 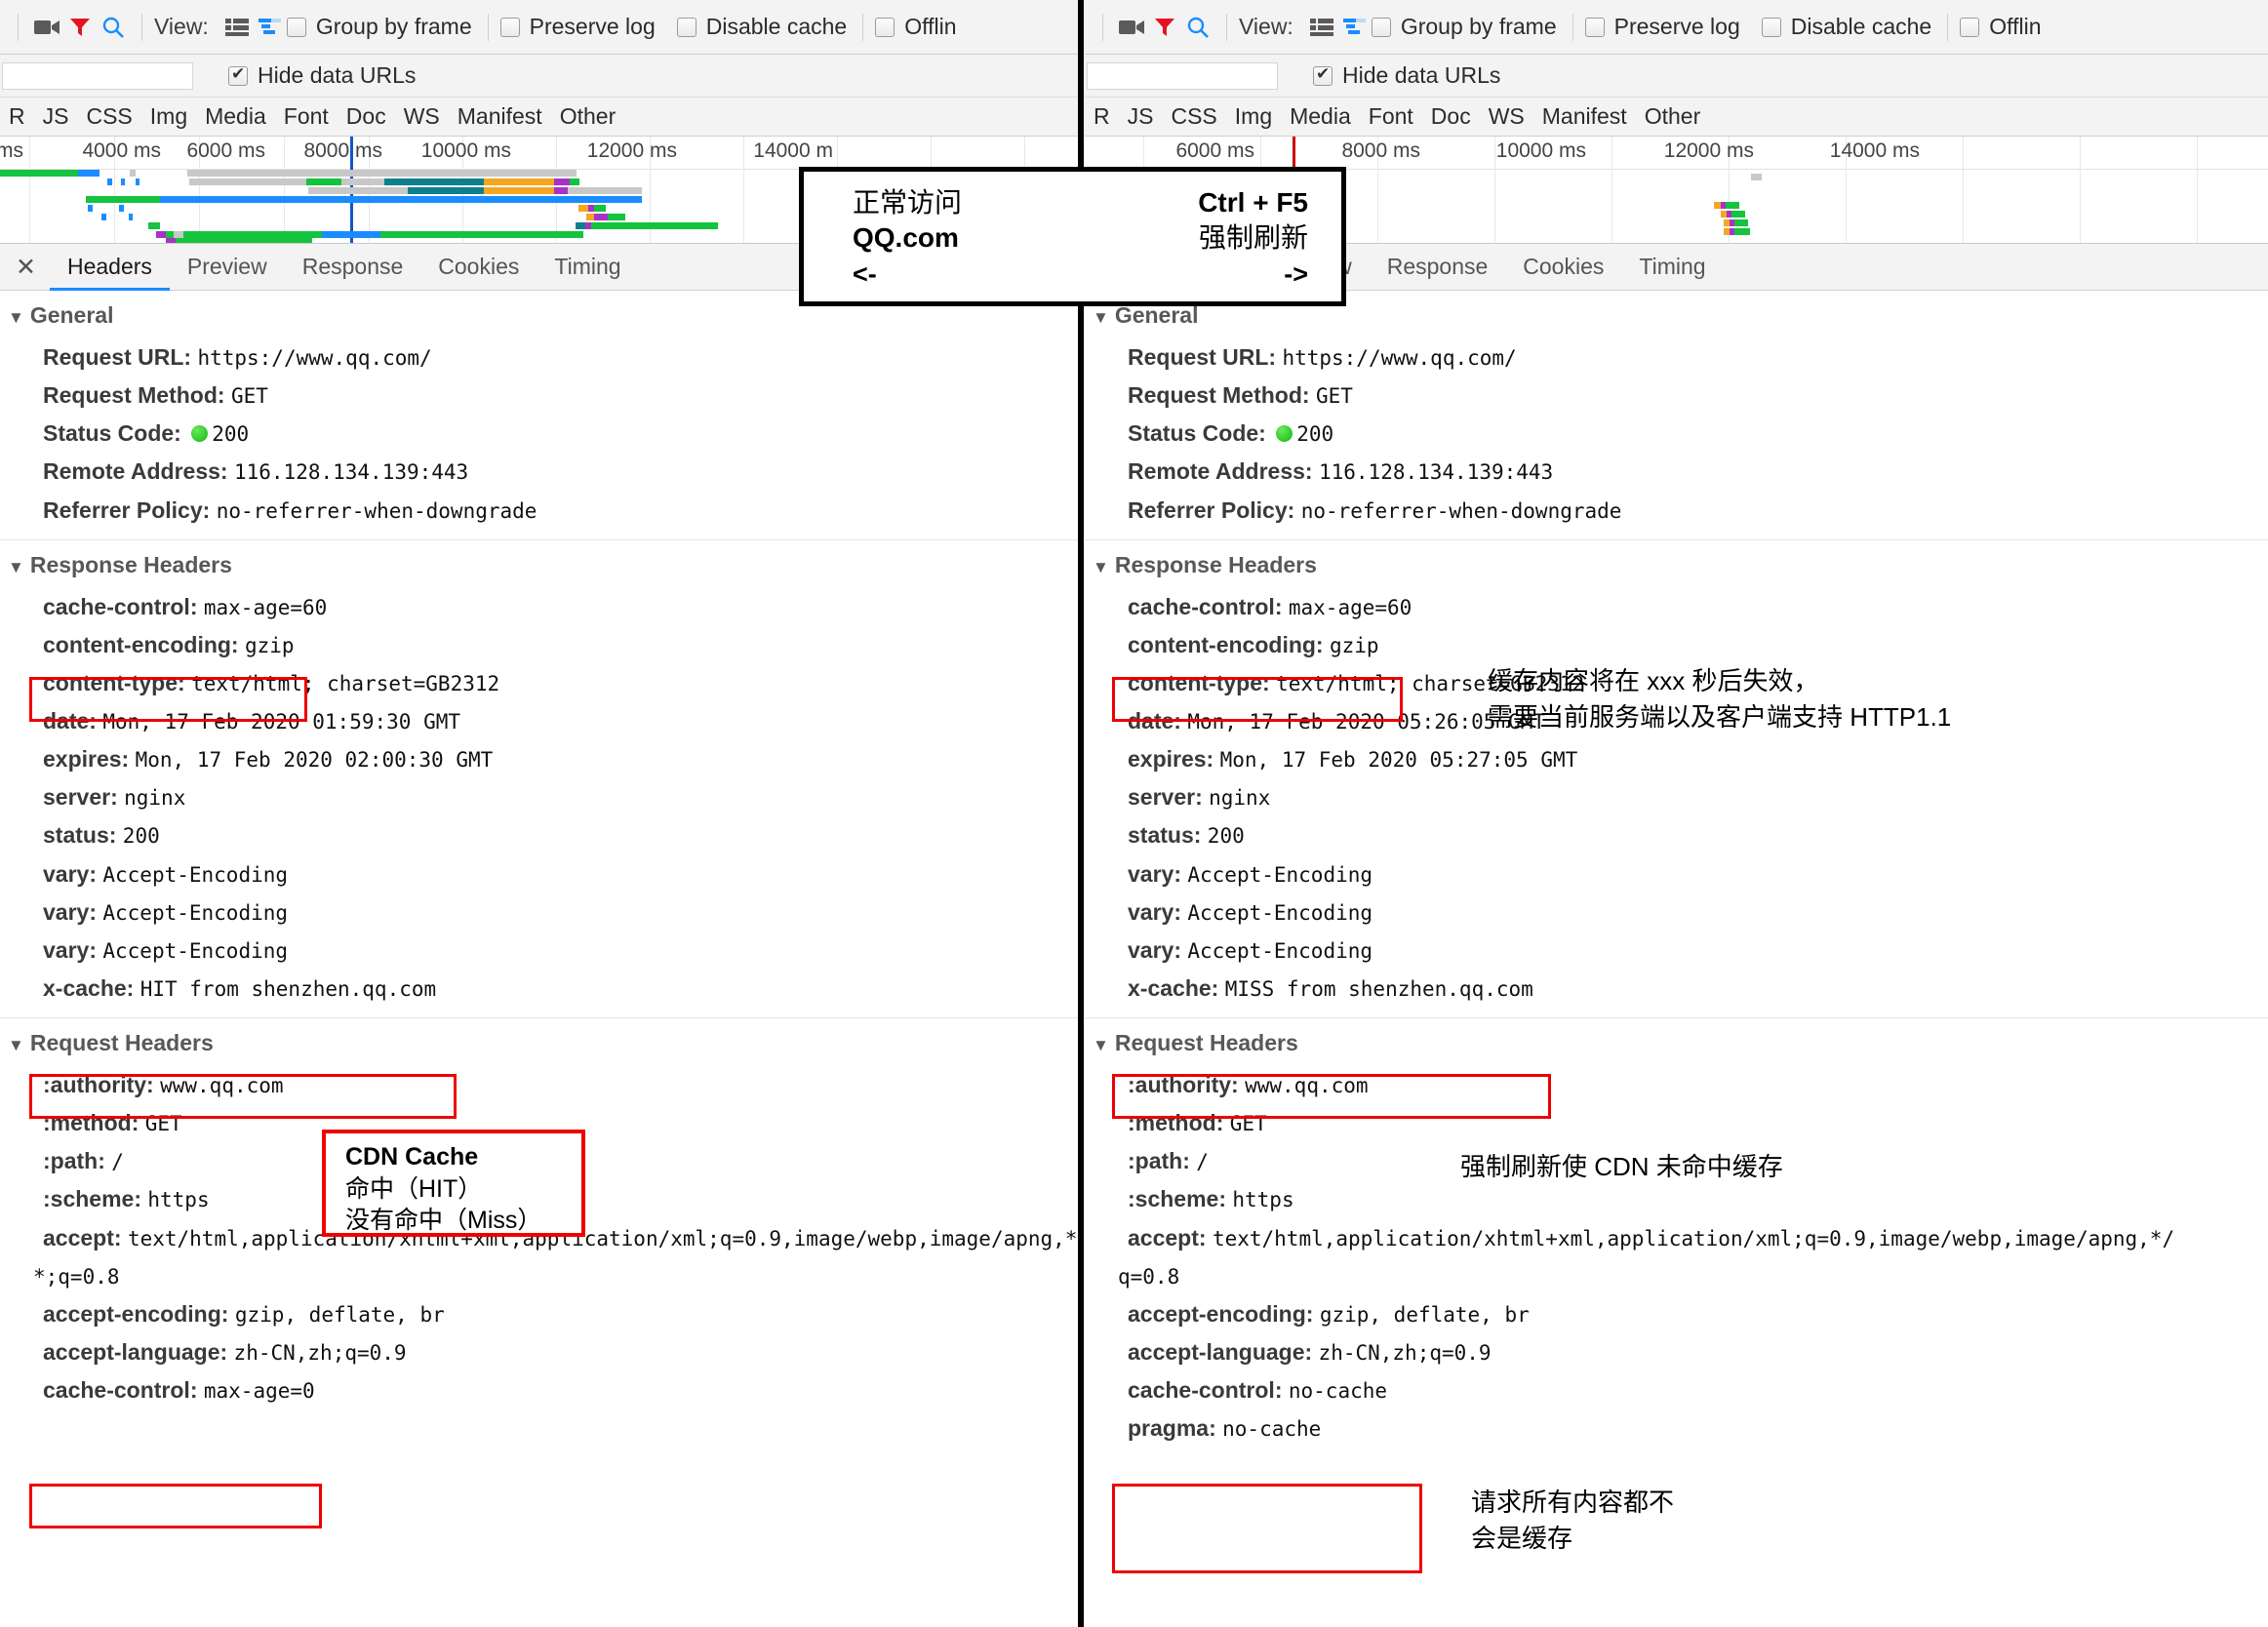 I want to click on header-value: /, so click(x=117, y=1162).